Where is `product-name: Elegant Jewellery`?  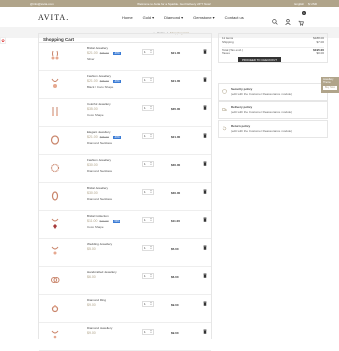 product-name: Elegant Jewellery is located at coordinates (99, 132).